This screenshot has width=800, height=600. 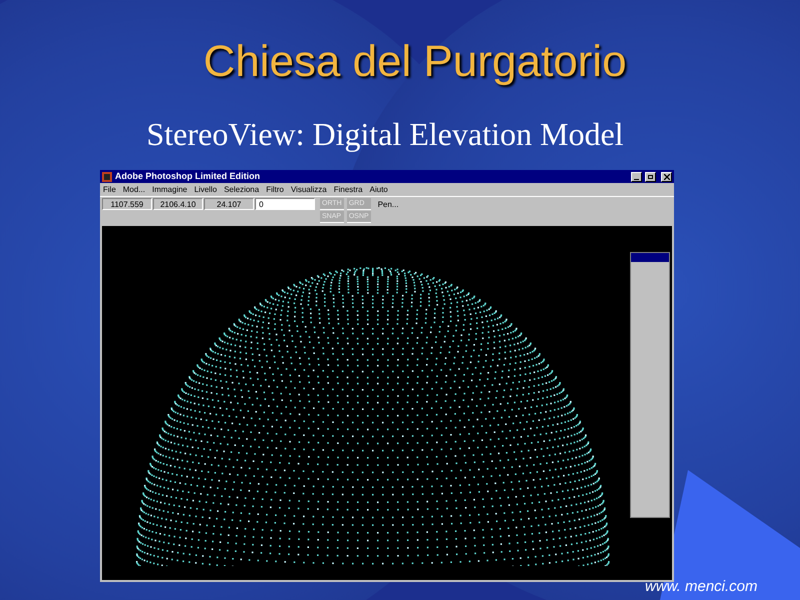 What do you see at coordinates (229, 204) in the screenshot?
I see `coordinate-field: 24.107` at bounding box center [229, 204].